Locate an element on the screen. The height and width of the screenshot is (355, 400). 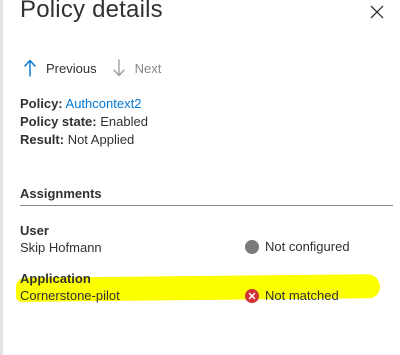
close-button is located at coordinates (377, 12).